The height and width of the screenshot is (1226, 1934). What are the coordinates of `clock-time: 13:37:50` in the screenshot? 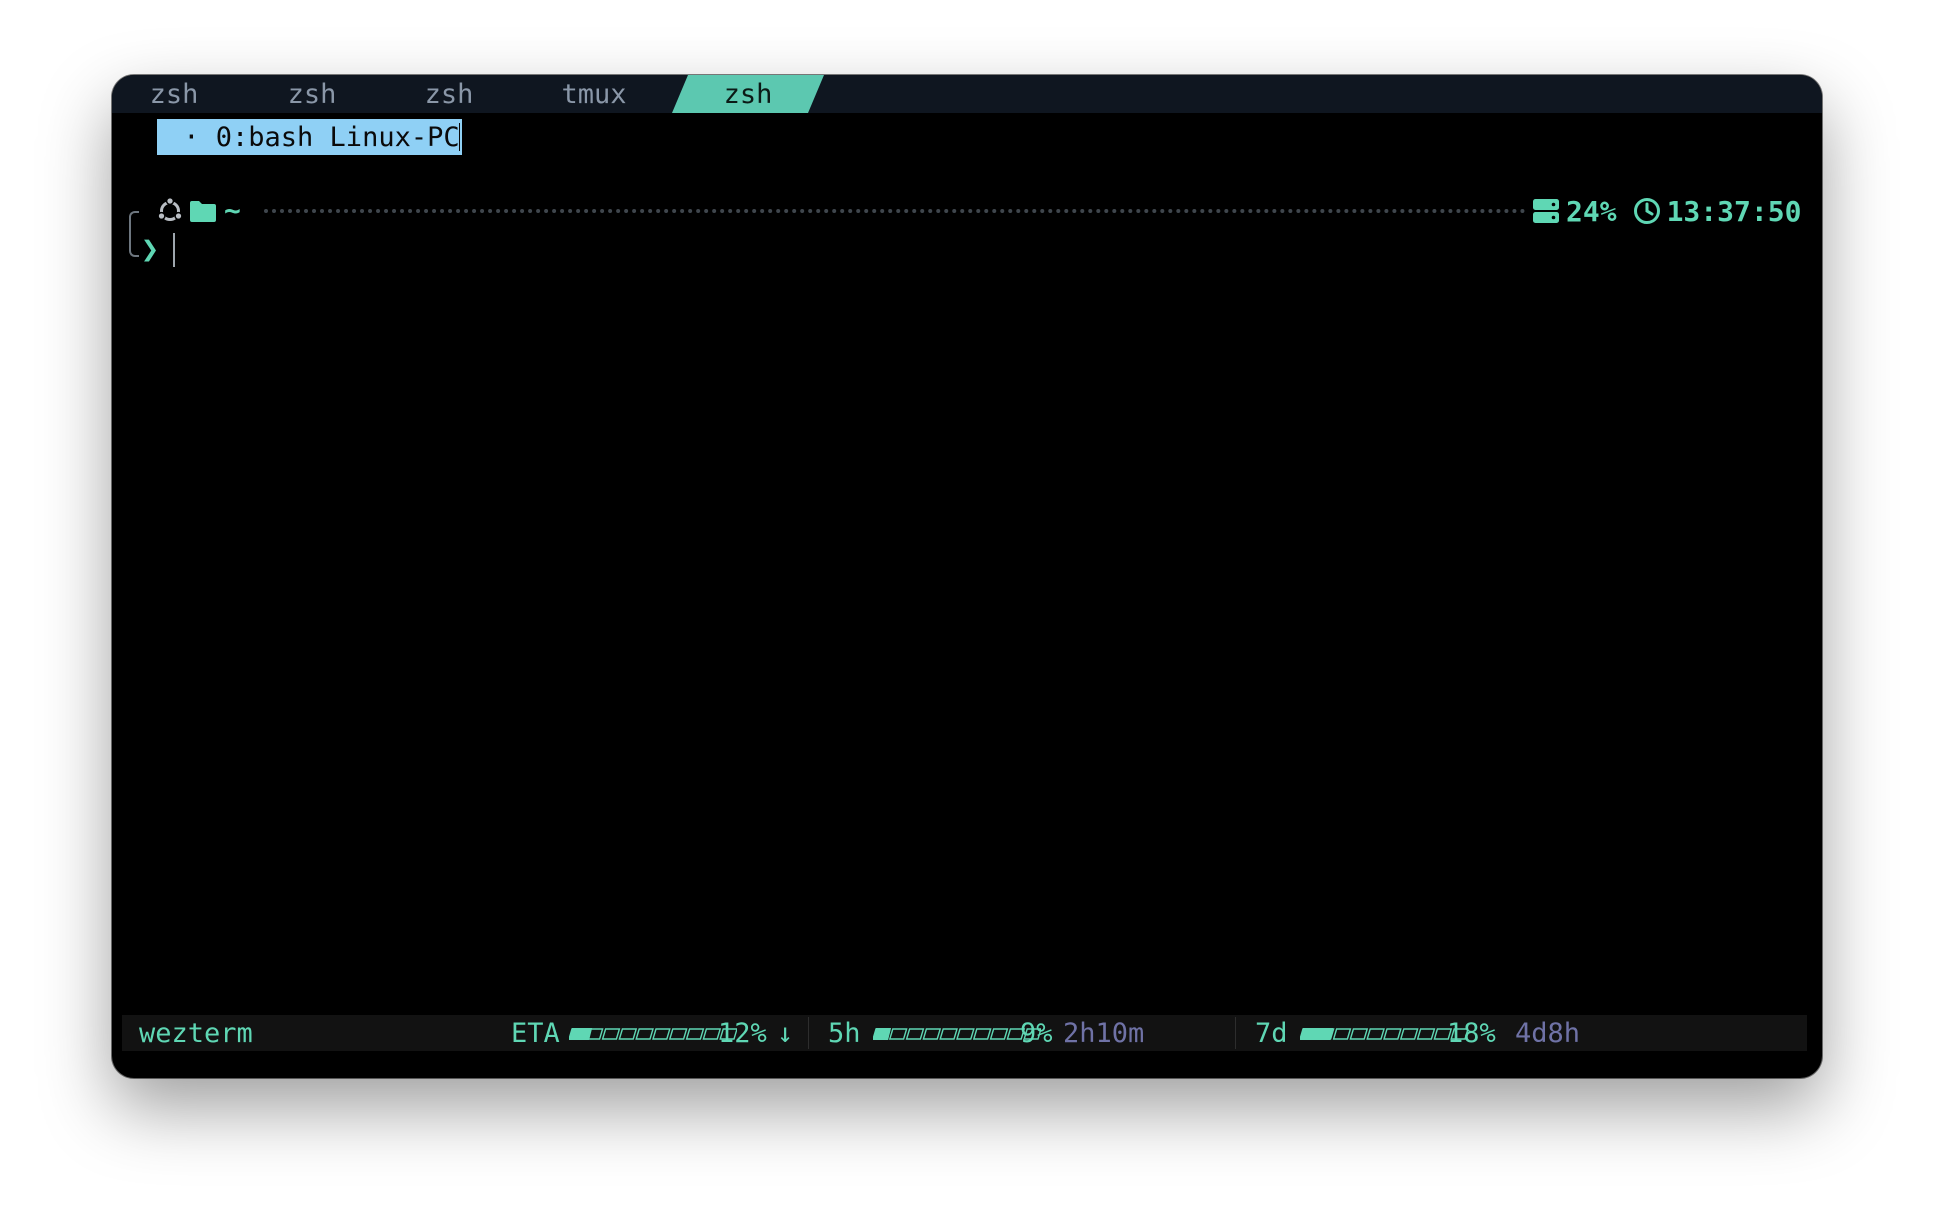 It's located at (1734, 211).